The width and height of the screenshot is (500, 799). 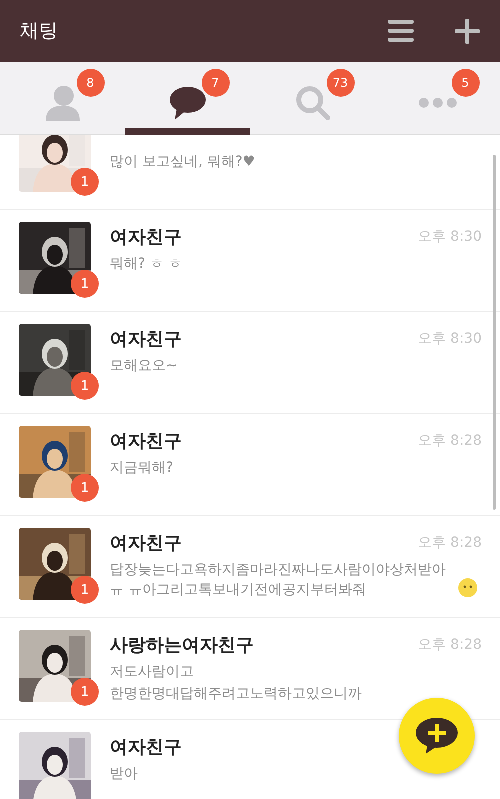 What do you see at coordinates (401, 31) in the screenshot?
I see `menu-icon` at bounding box center [401, 31].